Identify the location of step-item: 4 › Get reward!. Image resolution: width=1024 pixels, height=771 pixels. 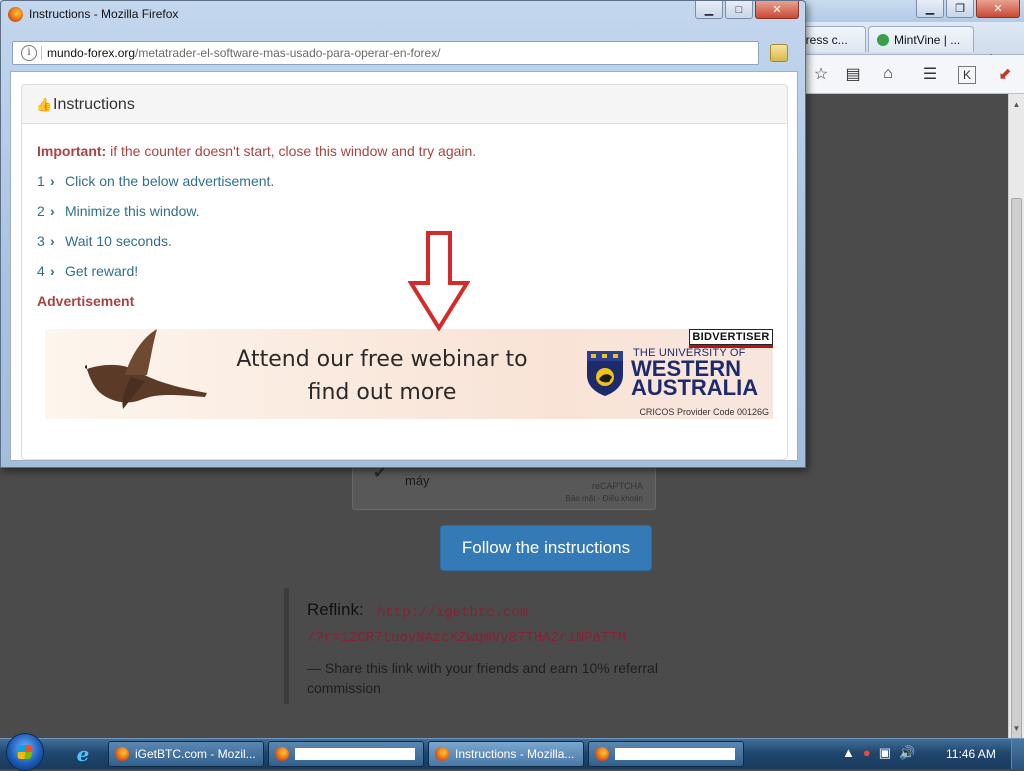
(87, 271).